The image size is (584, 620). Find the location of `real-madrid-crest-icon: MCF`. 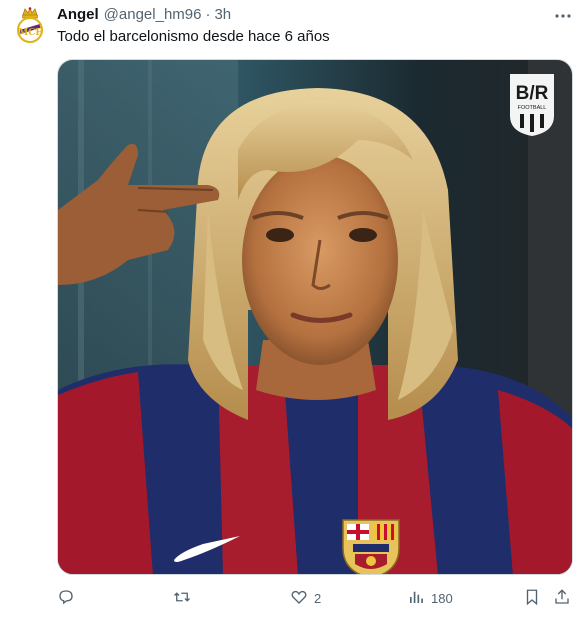

real-madrid-crest-icon: MCF is located at coordinates (30, 26).